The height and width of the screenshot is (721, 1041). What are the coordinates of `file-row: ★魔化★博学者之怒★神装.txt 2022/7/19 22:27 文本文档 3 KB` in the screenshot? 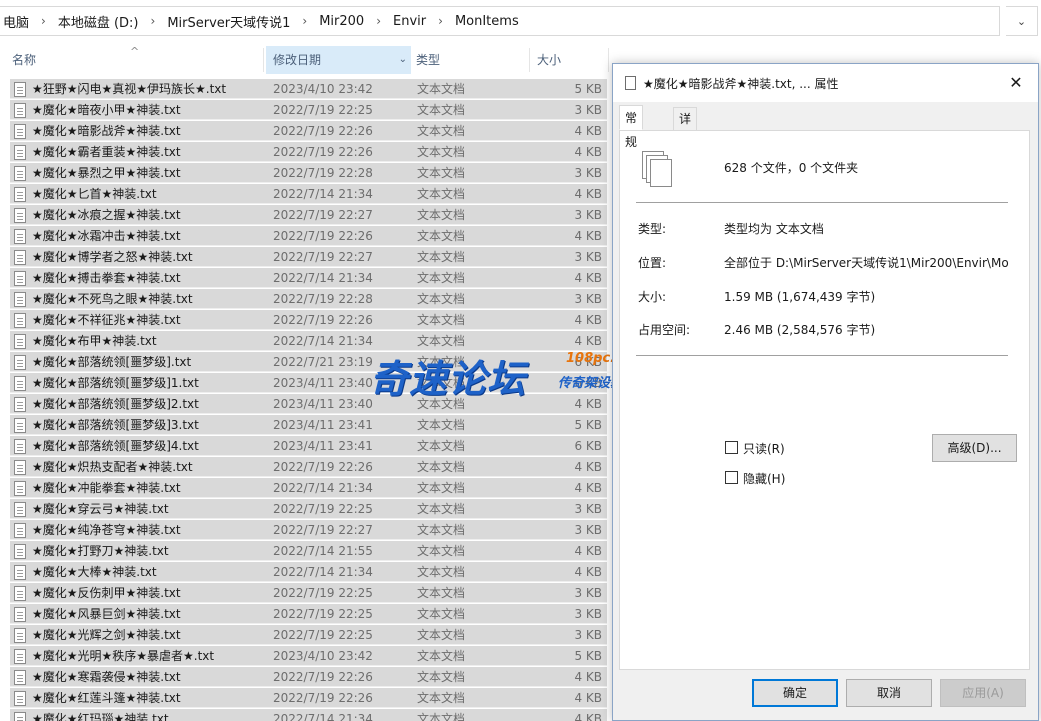 It's located at (308, 257).